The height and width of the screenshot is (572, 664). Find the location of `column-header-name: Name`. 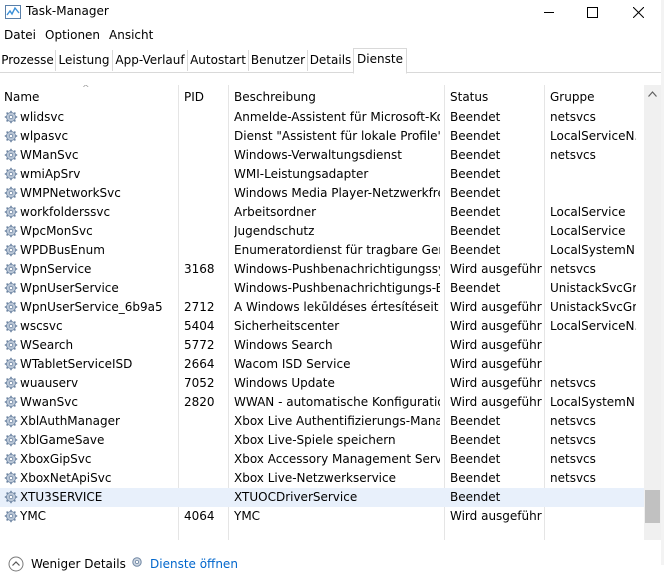

column-header-name: Name is located at coordinates (21, 97).